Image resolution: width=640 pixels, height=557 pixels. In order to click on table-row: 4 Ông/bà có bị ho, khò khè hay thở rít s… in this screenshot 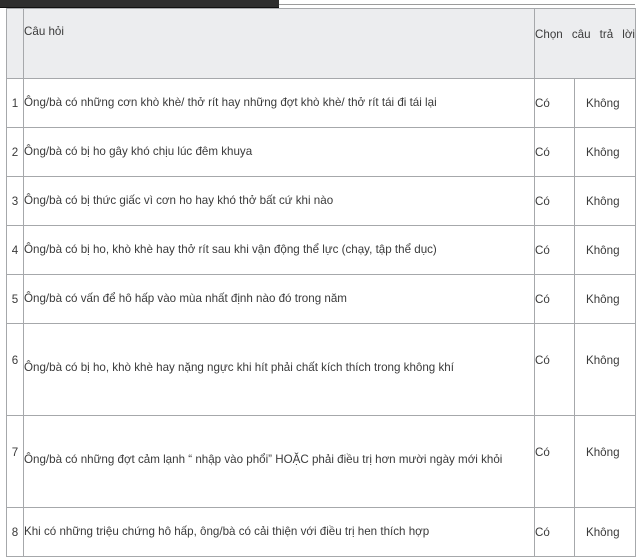, I will do `click(321, 250)`.